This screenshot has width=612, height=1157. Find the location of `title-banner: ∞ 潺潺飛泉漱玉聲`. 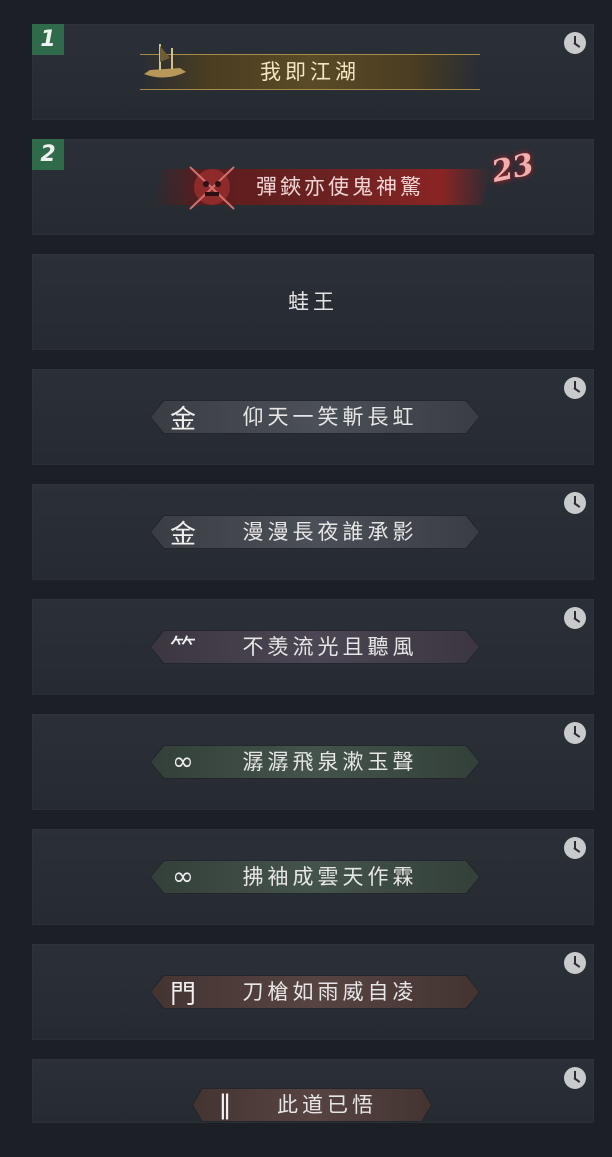

title-banner: ∞ 潺潺飛泉漱玉聲 is located at coordinates (315, 762).